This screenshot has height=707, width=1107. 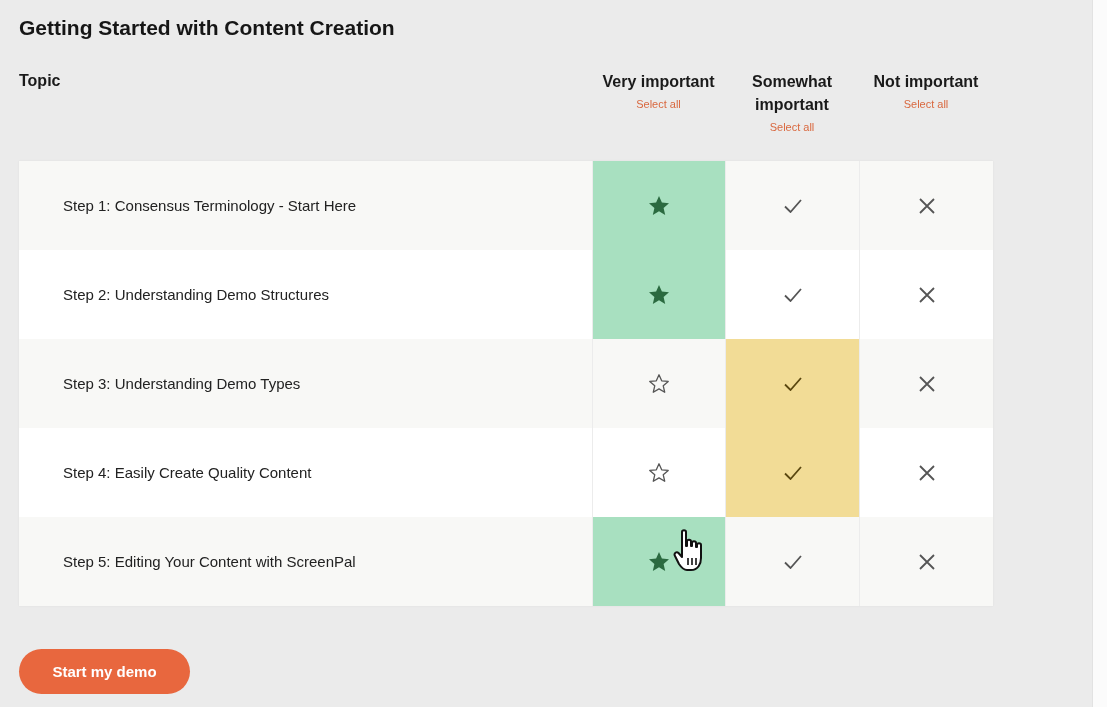 I want to click on topic-label: Step 1: Consensus Terminology - Start Here, so click(x=210, y=205).